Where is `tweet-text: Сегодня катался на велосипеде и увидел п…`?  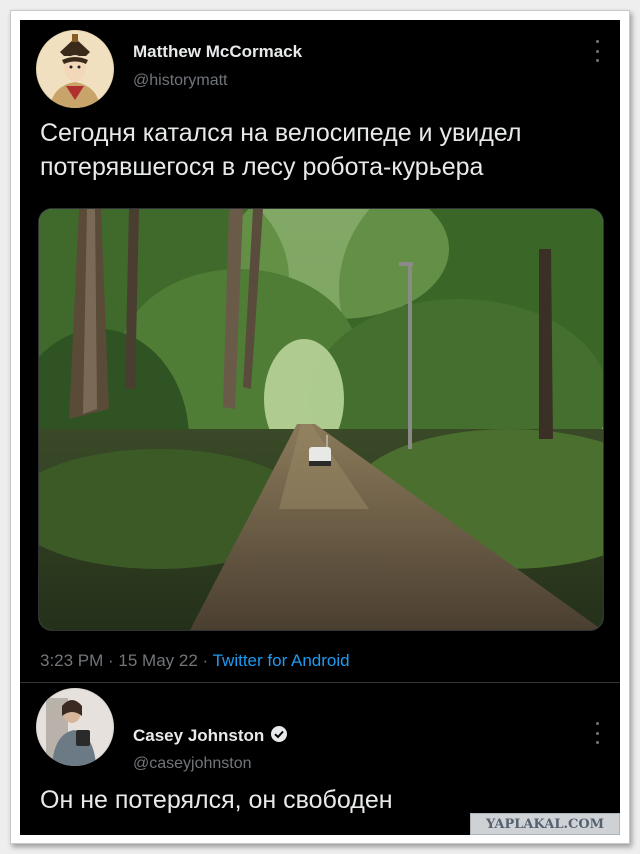
tweet-text: Сегодня катался на велосипеде и увидел п… is located at coordinates (281, 150).